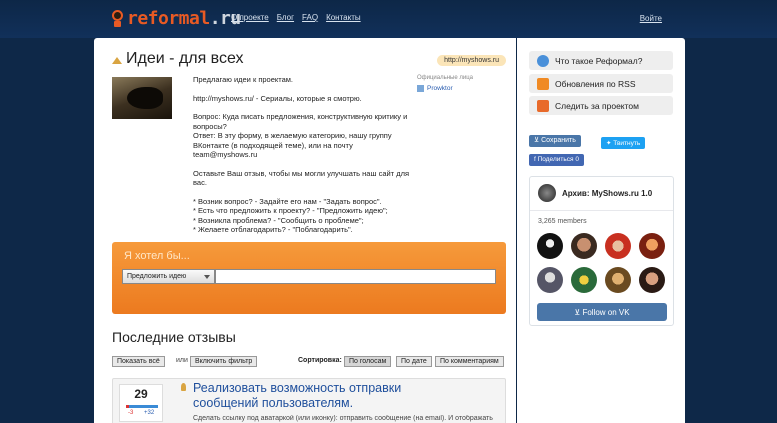 This screenshot has height=423, width=777. Describe the element at coordinates (127, 406) in the screenshot. I see `vote-bar-negative` at that location.